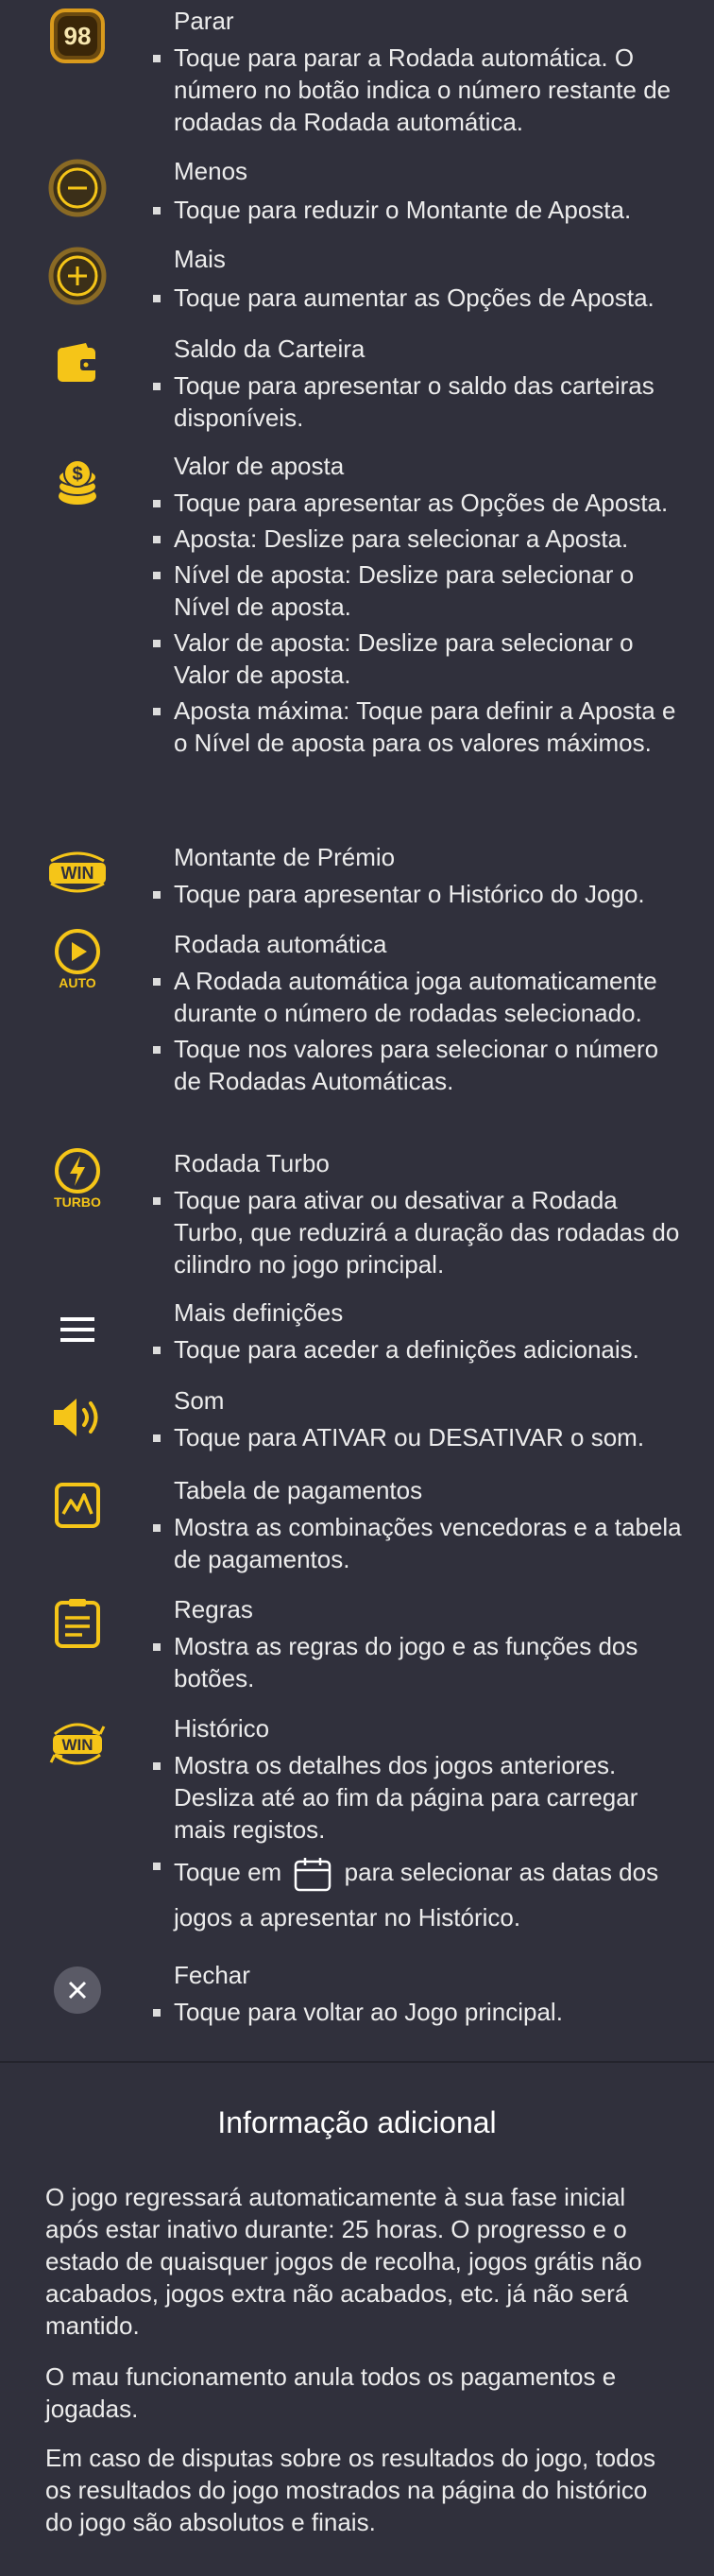  Describe the element at coordinates (77, 1329) in the screenshot. I see `menu-icon` at that location.